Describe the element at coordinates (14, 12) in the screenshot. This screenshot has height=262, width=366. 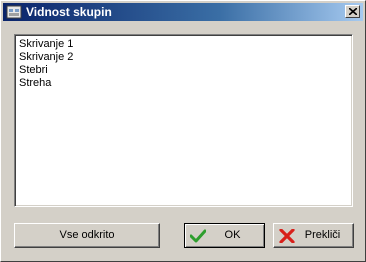
I see `dialog-app-icon` at that location.